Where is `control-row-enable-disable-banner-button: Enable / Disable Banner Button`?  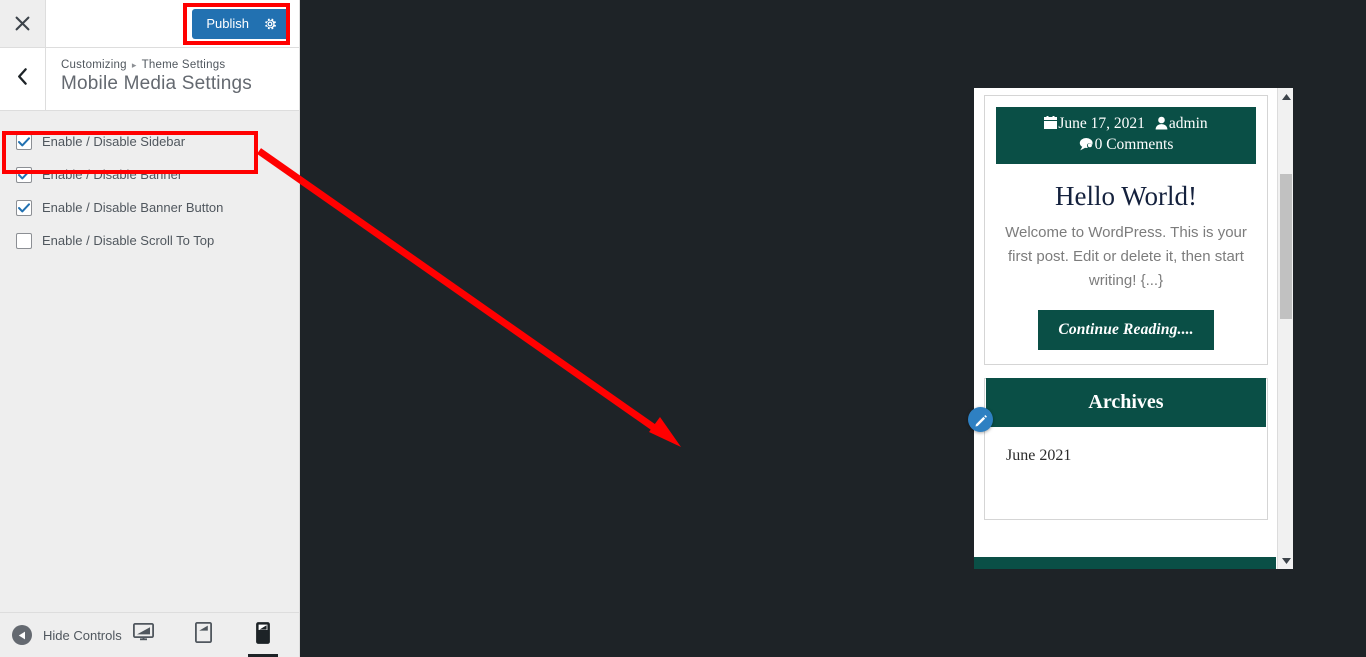
control-row-enable-disable-banner-button: Enable / Disable Banner Button is located at coordinates (149, 207).